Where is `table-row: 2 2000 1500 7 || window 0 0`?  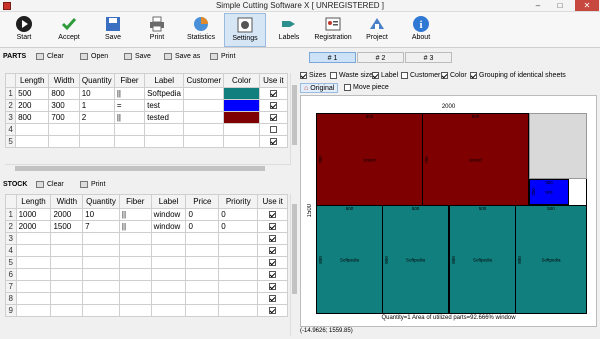
table-row: 2 2000 1500 7 || window 0 0 is located at coordinates (146, 226).